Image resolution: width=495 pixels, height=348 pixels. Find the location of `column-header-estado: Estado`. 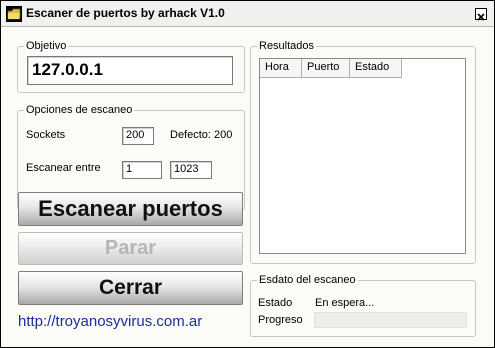

column-header-estado: Estado is located at coordinates (376, 68).